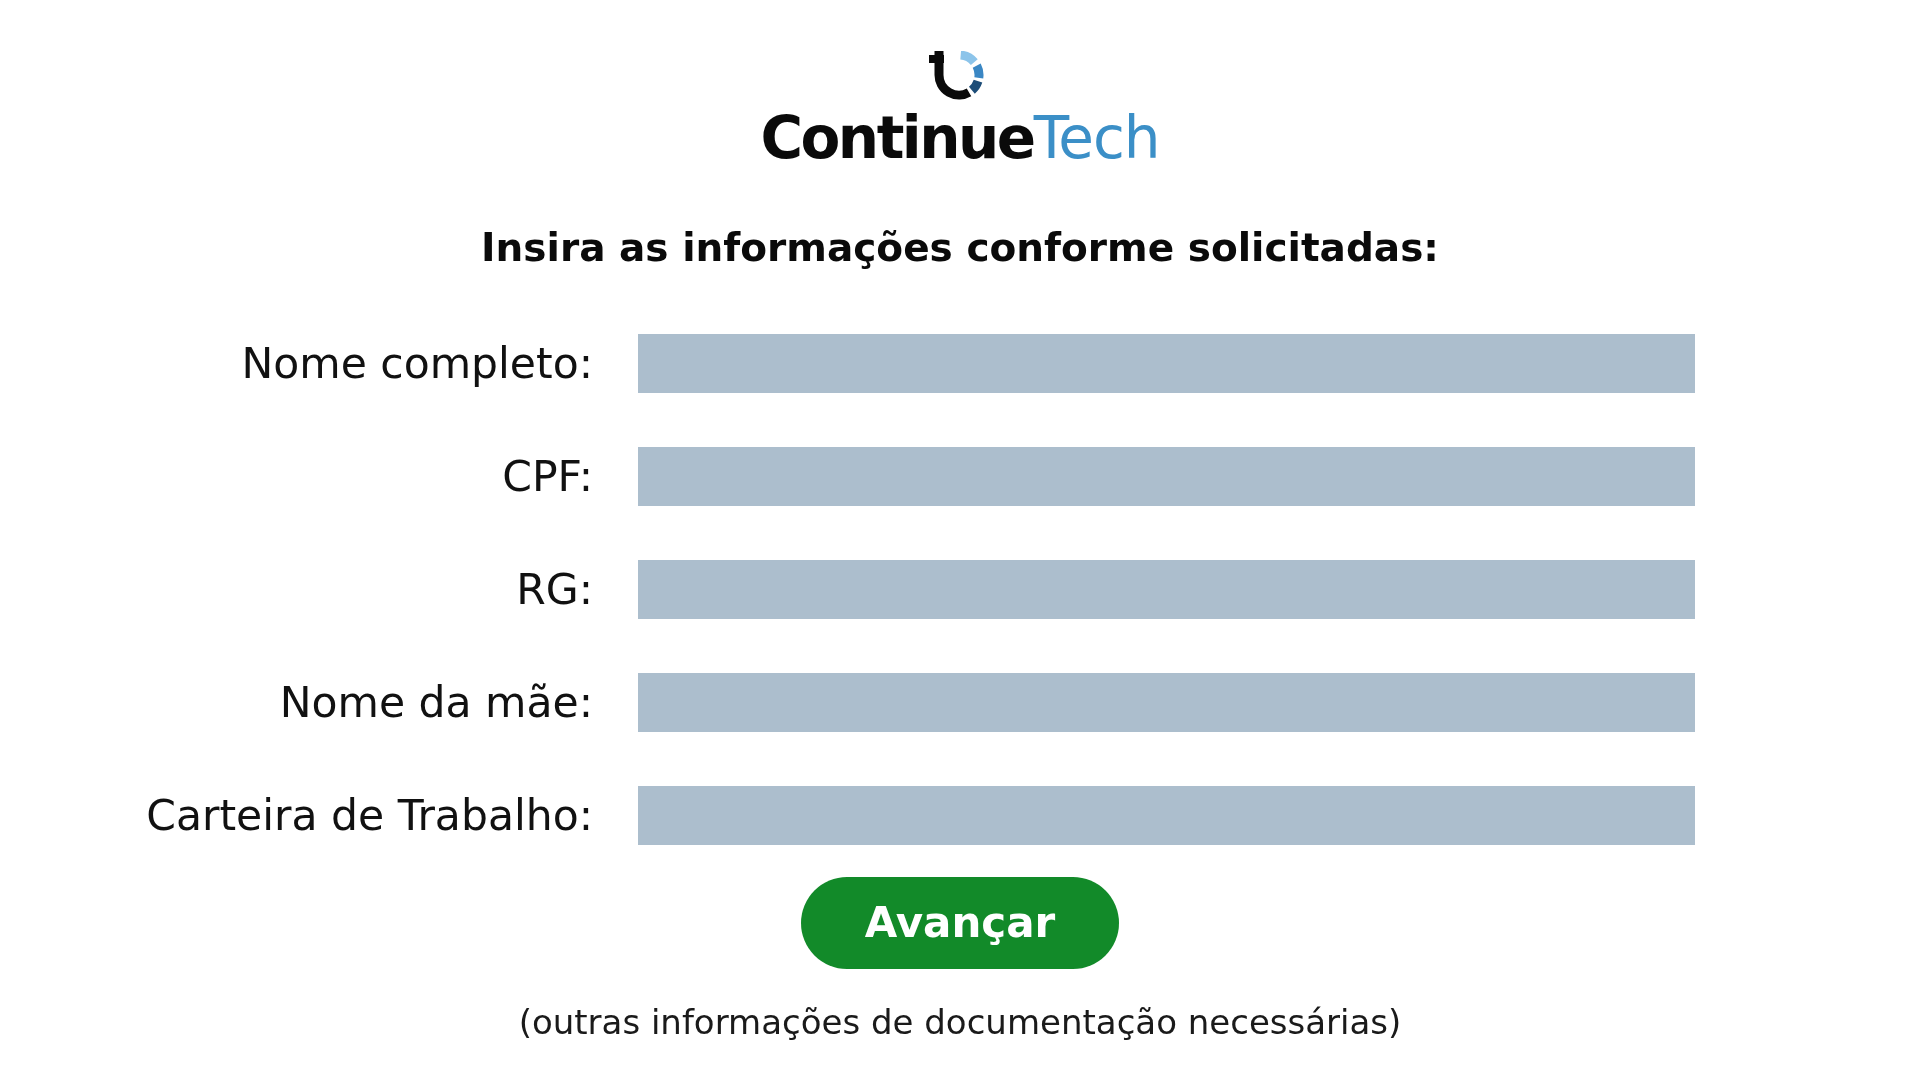 The height and width of the screenshot is (1080, 1920). Describe the element at coordinates (547, 476) in the screenshot. I see `field-label: CPF:` at that location.